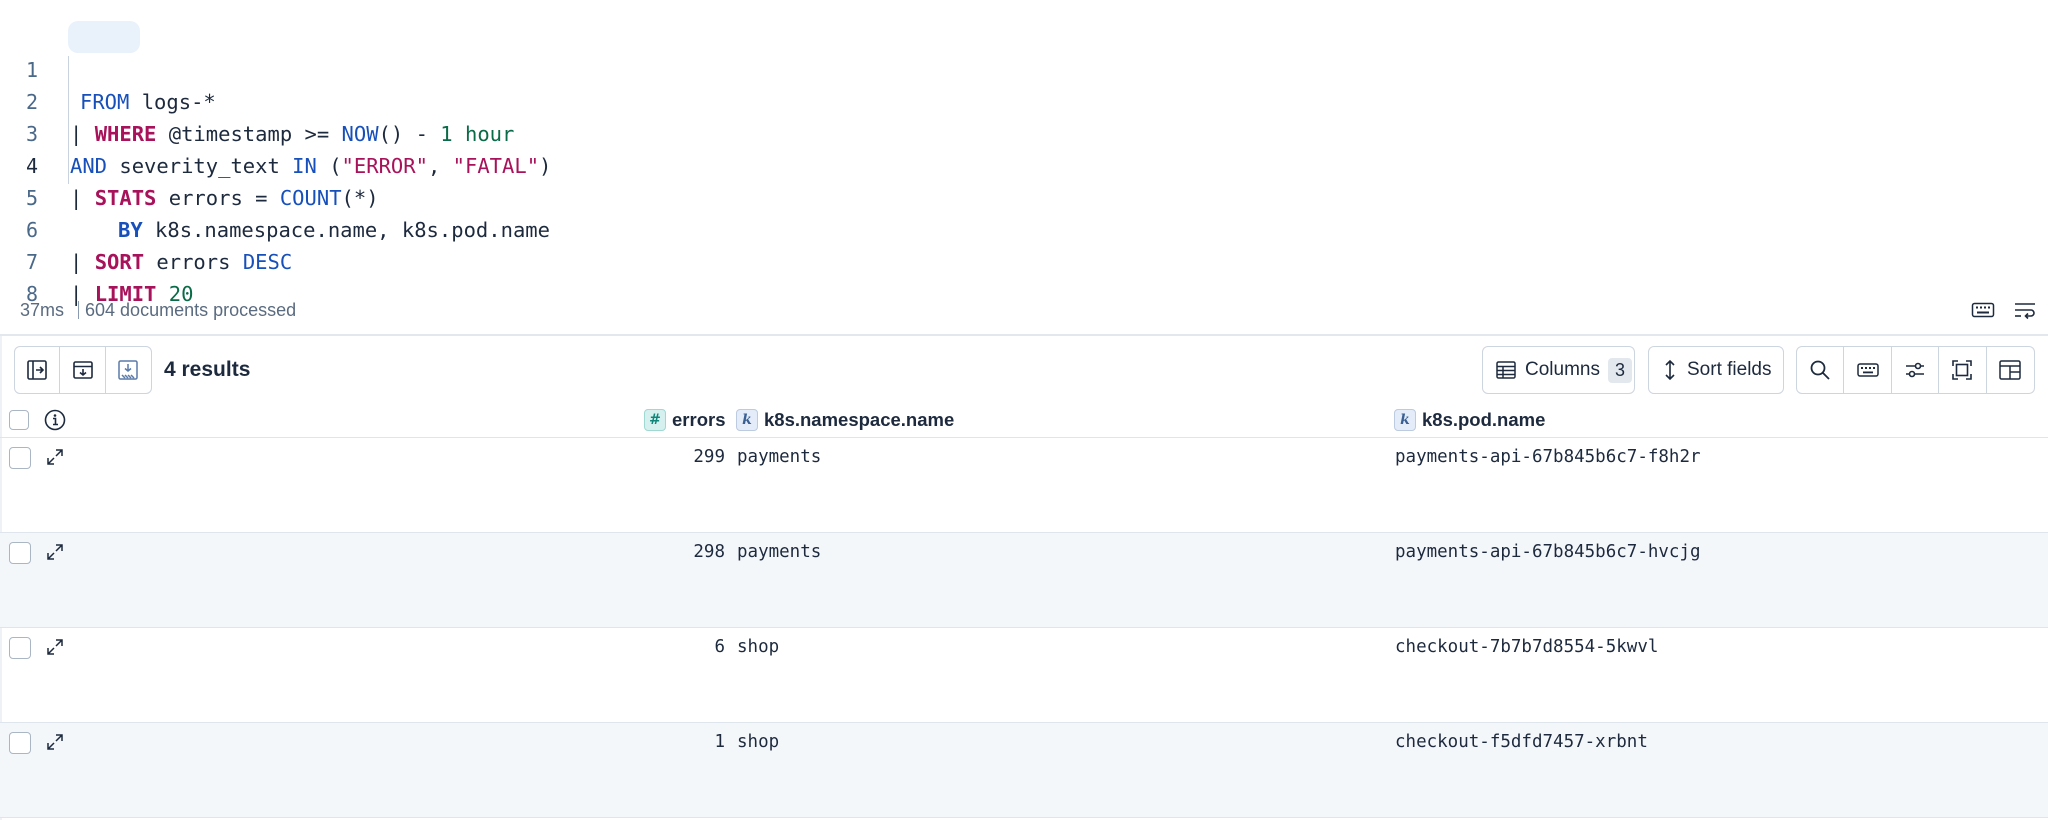 Image resolution: width=2048 pixels, height=820 pixels. I want to click on results-count: 4 results, so click(207, 369).